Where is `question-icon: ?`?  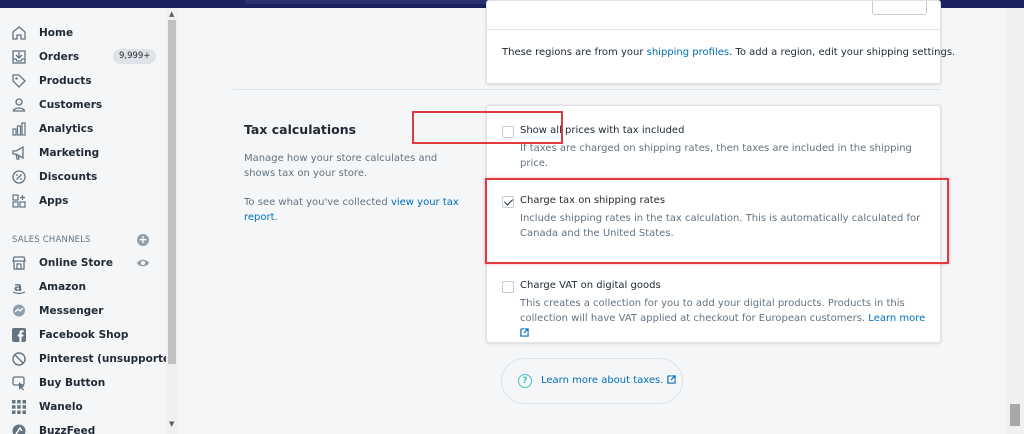
question-icon: ? is located at coordinates (525, 381).